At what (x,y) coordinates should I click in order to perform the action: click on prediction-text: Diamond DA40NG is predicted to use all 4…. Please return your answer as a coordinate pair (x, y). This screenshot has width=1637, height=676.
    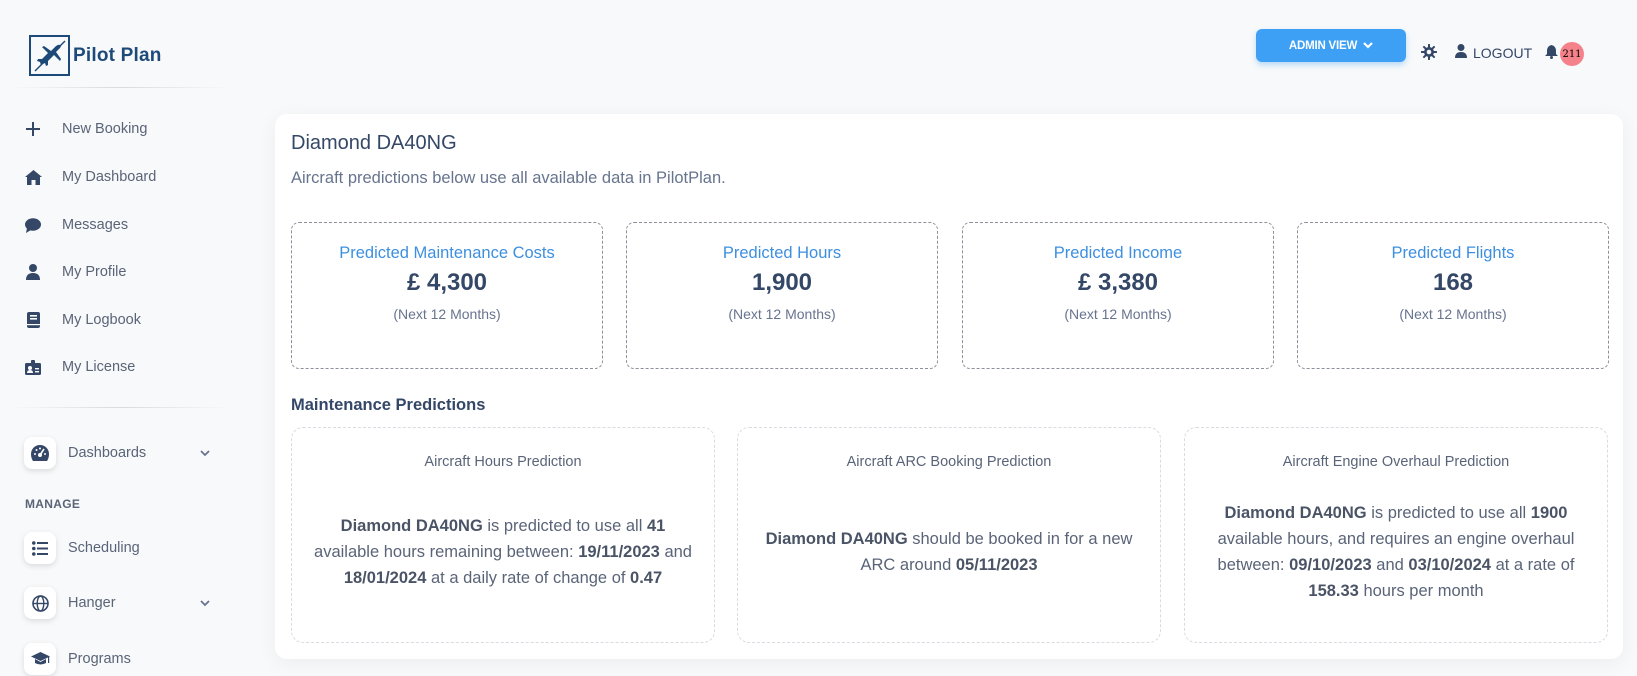
    Looking at the image, I should click on (503, 552).